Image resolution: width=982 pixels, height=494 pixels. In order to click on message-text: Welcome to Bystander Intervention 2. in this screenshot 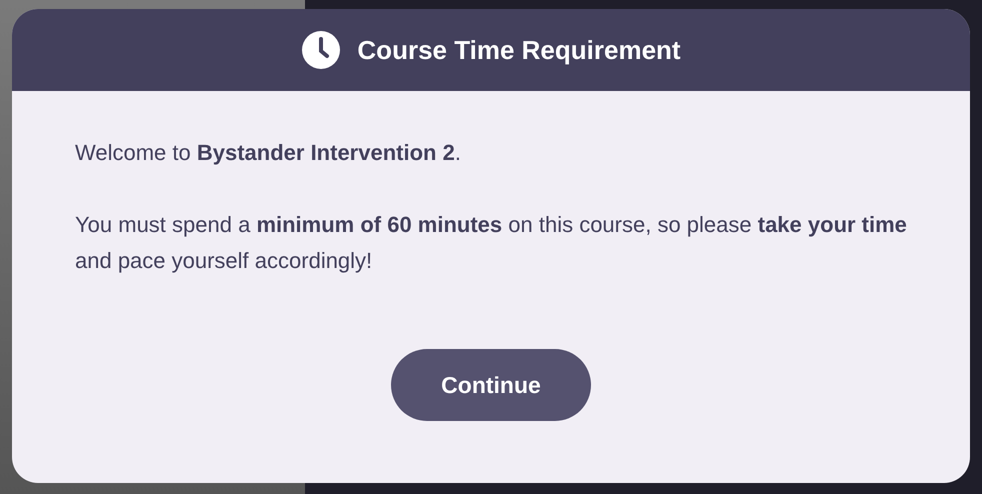, I will do `click(268, 153)`.